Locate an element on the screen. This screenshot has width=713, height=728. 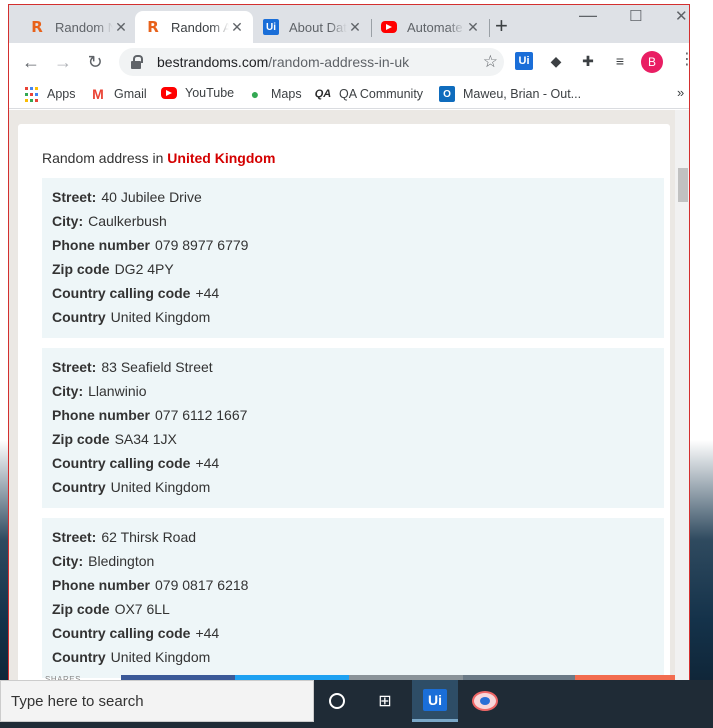
lock-icon is located at coordinates (137, 62).